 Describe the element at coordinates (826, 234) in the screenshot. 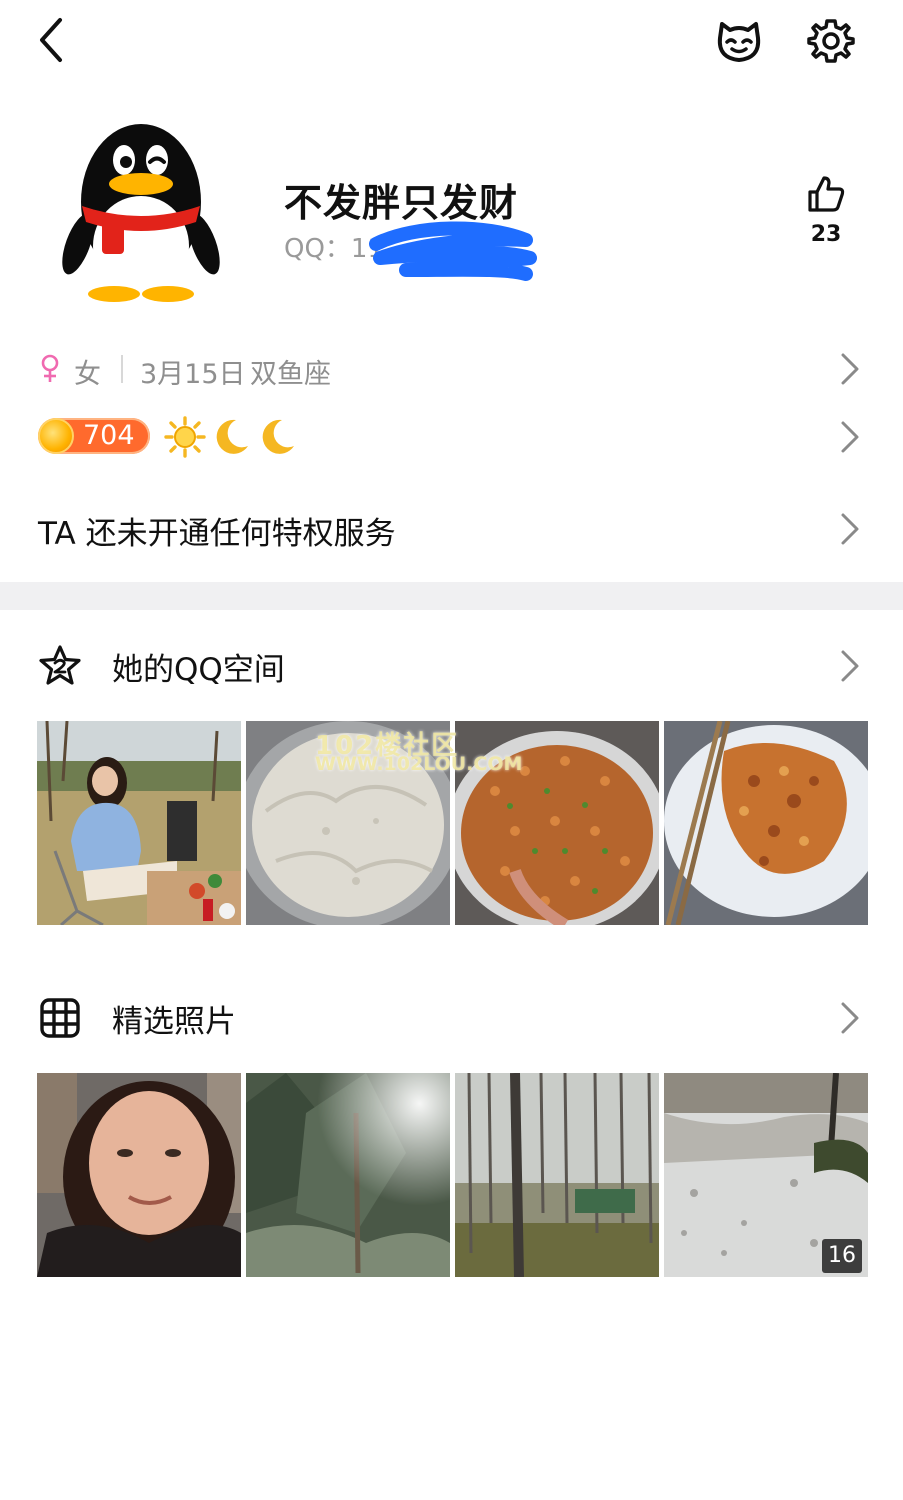

I see `like-count: 23` at that location.